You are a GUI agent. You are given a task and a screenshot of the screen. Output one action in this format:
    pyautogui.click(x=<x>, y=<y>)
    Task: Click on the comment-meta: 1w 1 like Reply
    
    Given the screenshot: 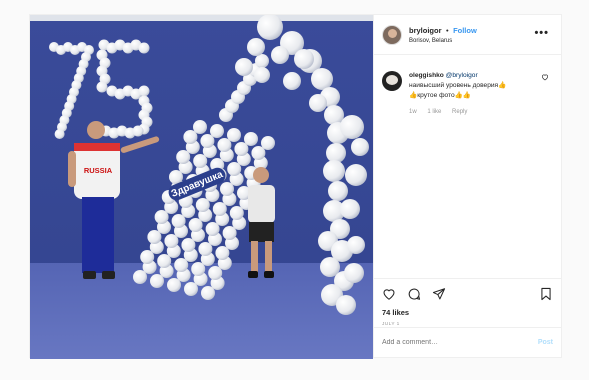 What is the action you would take?
    pyautogui.click(x=457, y=112)
    